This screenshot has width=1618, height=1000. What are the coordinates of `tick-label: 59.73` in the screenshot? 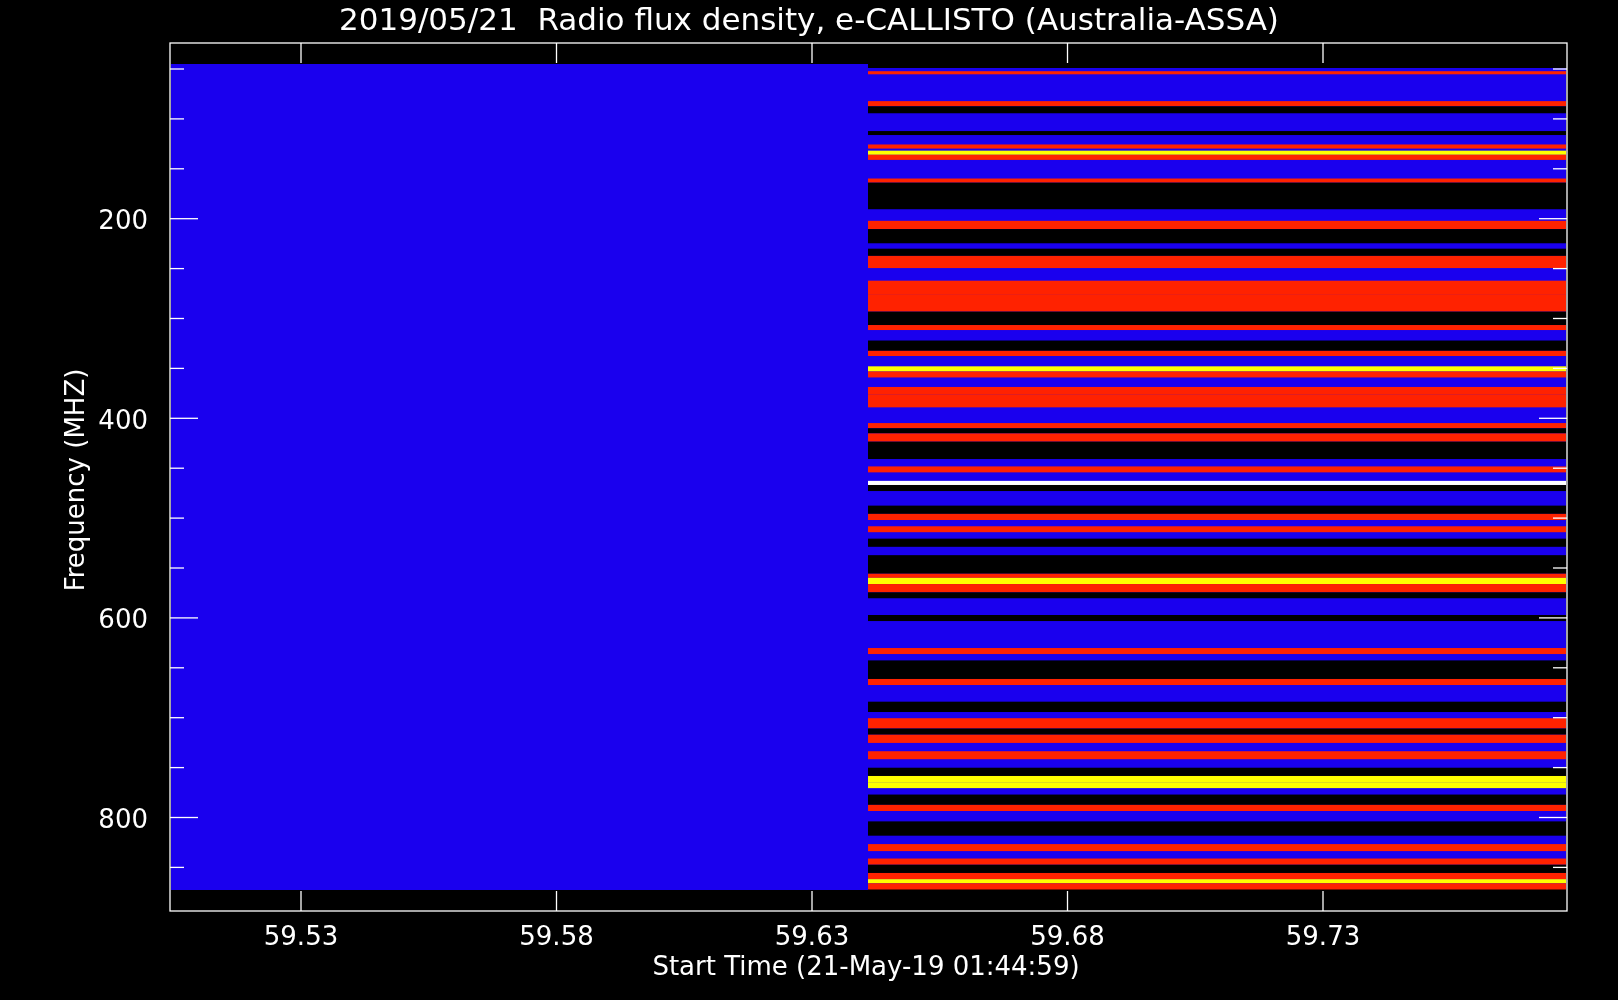 It's located at (1323, 936).